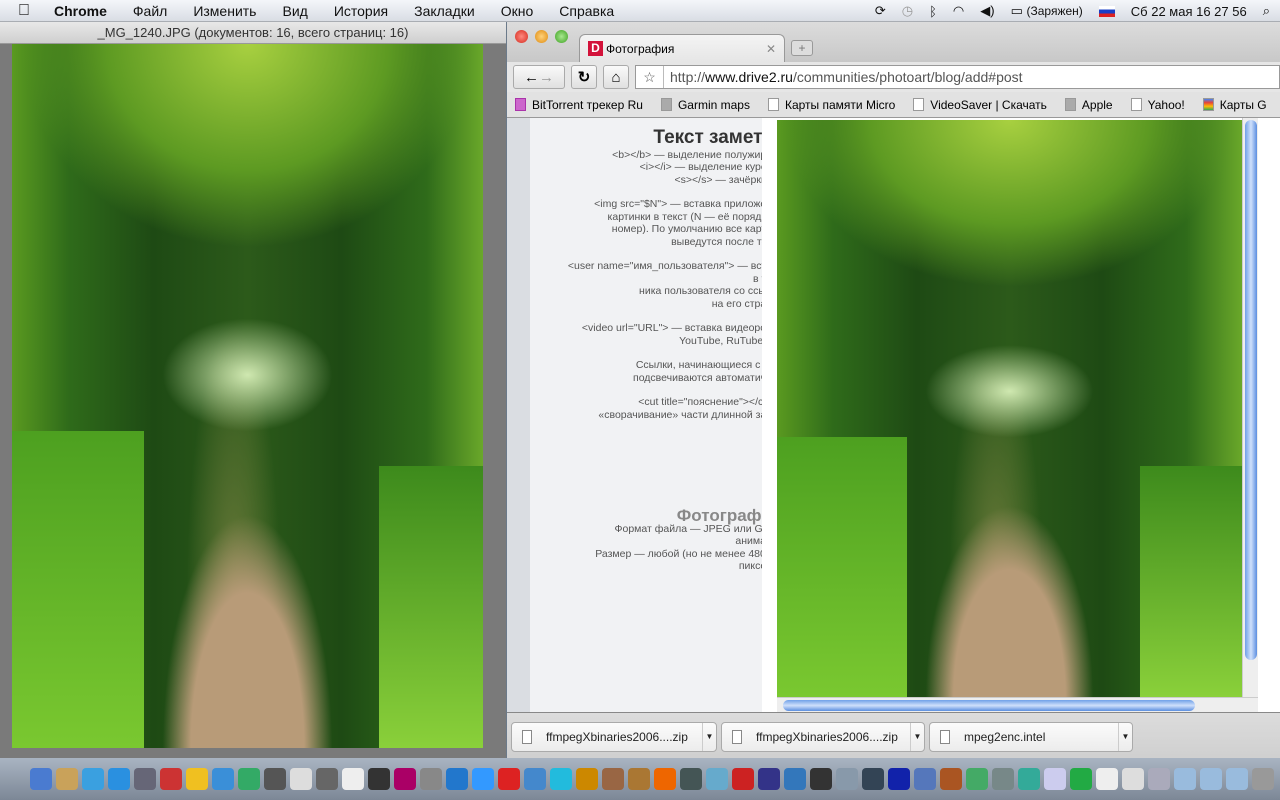  Describe the element at coordinates (987, 11) in the screenshot. I see `volume-icon: ◀)` at that location.